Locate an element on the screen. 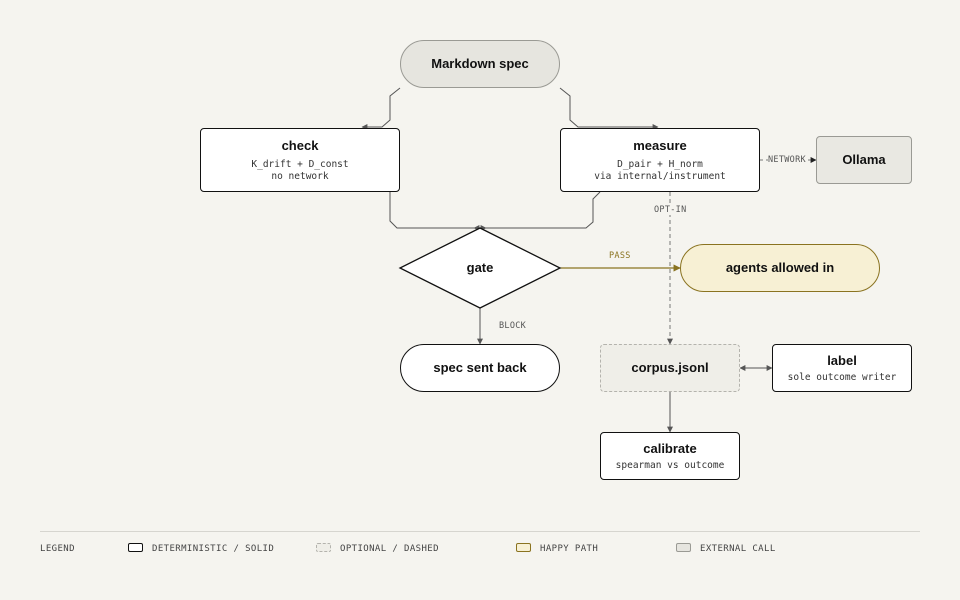 This screenshot has width=960, height=600. legend-label-dashed: OPTIONAL / DASHED is located at coordinates (389, 549).